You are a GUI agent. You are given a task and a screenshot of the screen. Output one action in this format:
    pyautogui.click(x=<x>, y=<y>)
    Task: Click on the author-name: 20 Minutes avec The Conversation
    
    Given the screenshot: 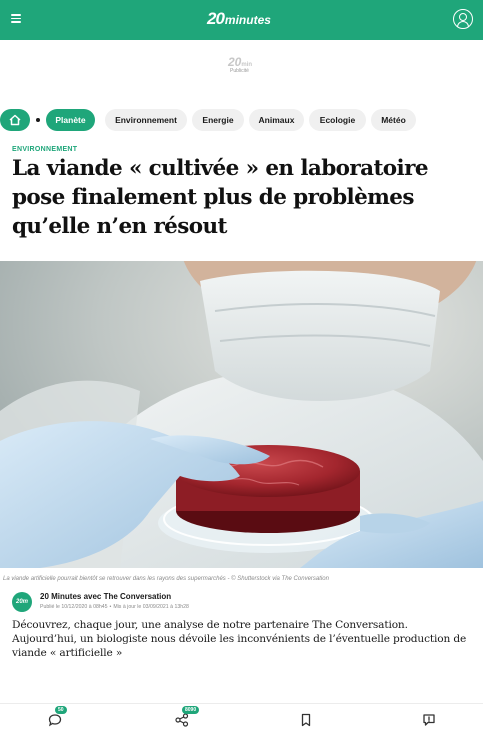 What is the action you would take?
    pyautogui.click(x=105, y=596)
    